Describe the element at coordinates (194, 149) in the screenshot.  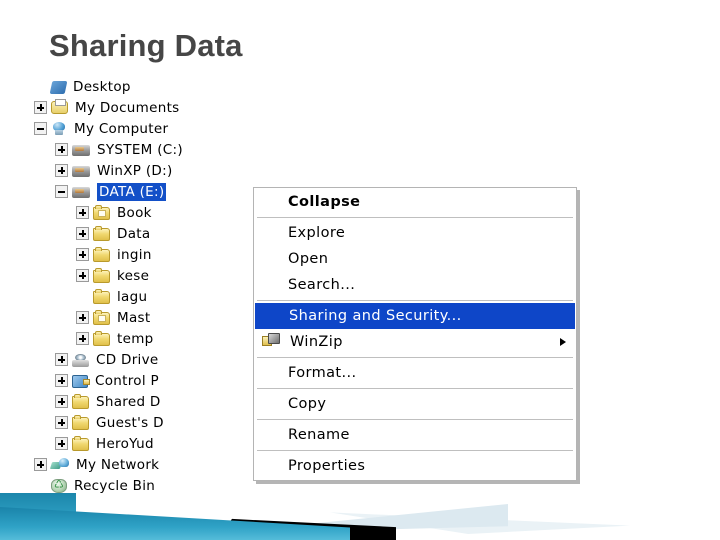
I see `tree-item: SYSTEM (C:)` at that location.